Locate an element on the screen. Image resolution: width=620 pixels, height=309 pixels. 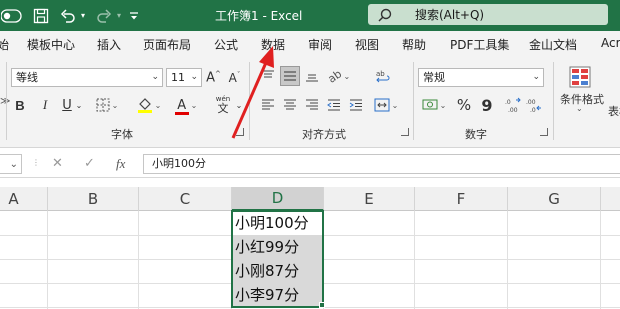
insert-function-button: fx is located at coordinates (120, 164).